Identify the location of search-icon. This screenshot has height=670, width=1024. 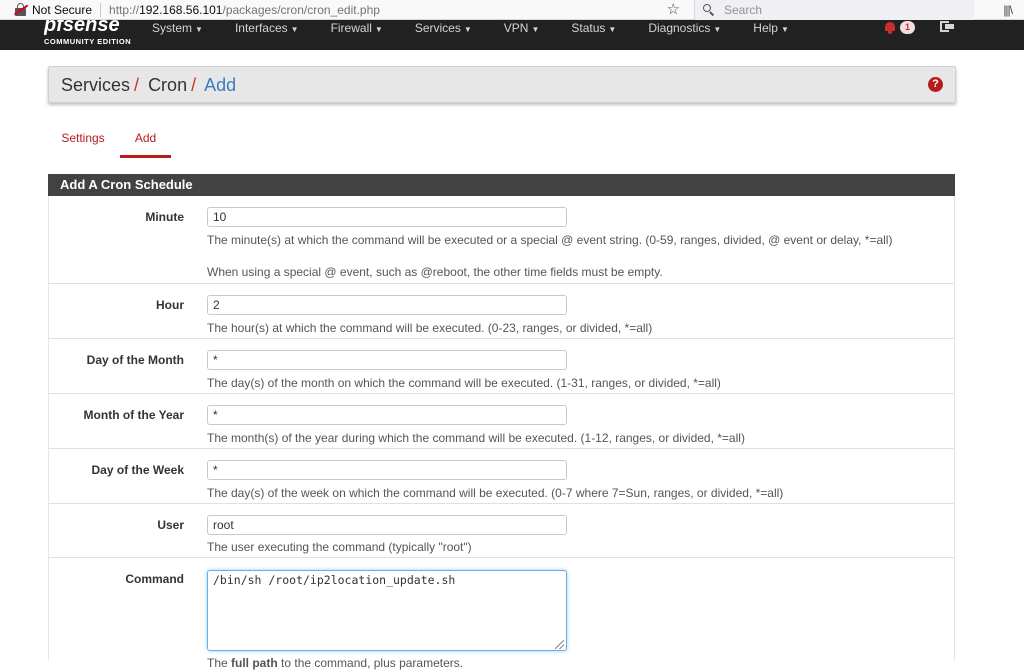
(709, 10).